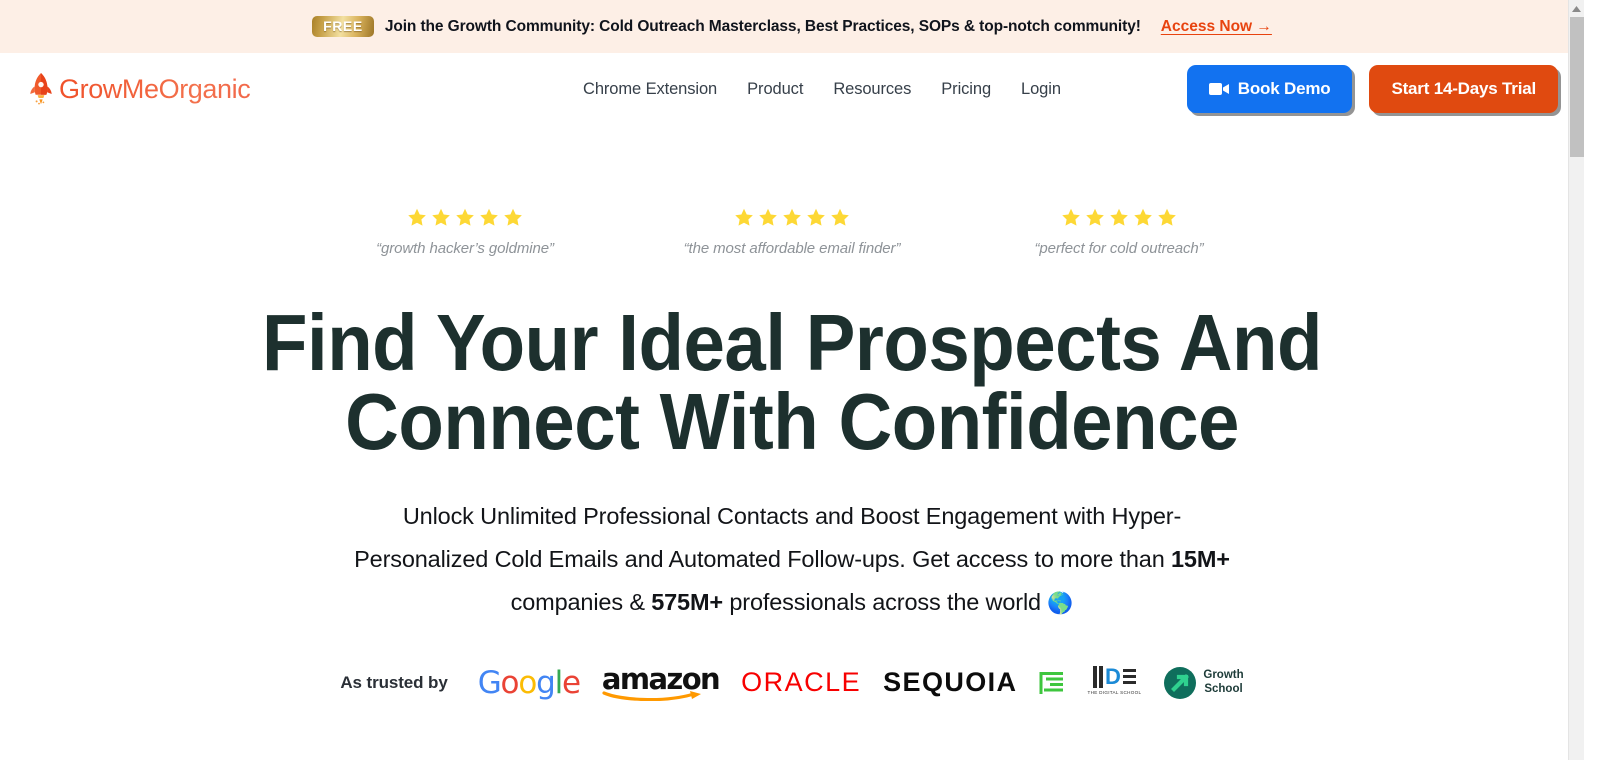 This screenshot has width=1600, height=760. Describe the element at coordinates (1576, 380) in the screenshot. I see `vertical-scrollbar` at that location.